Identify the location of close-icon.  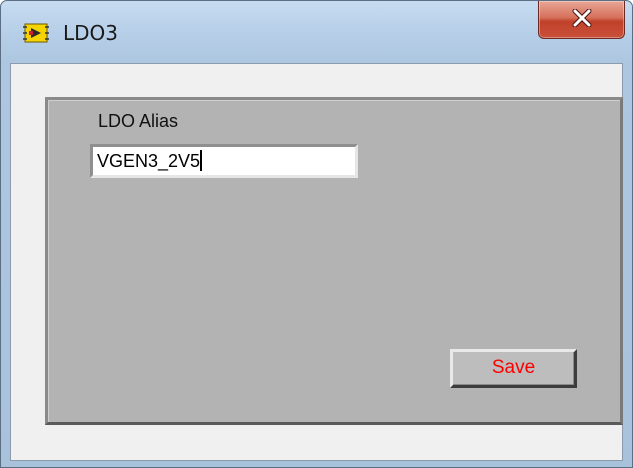
(582, 18).